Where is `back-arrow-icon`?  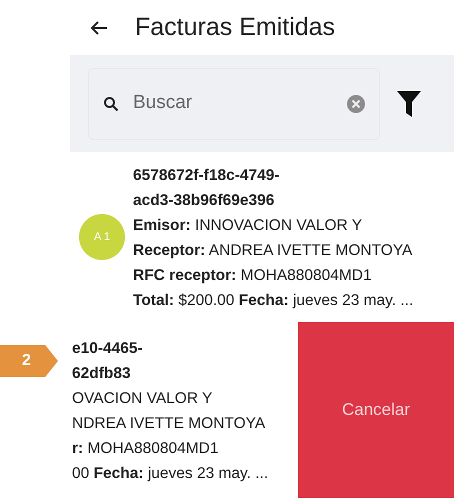
back-arrow-icon is located at coordinates (99, 28).